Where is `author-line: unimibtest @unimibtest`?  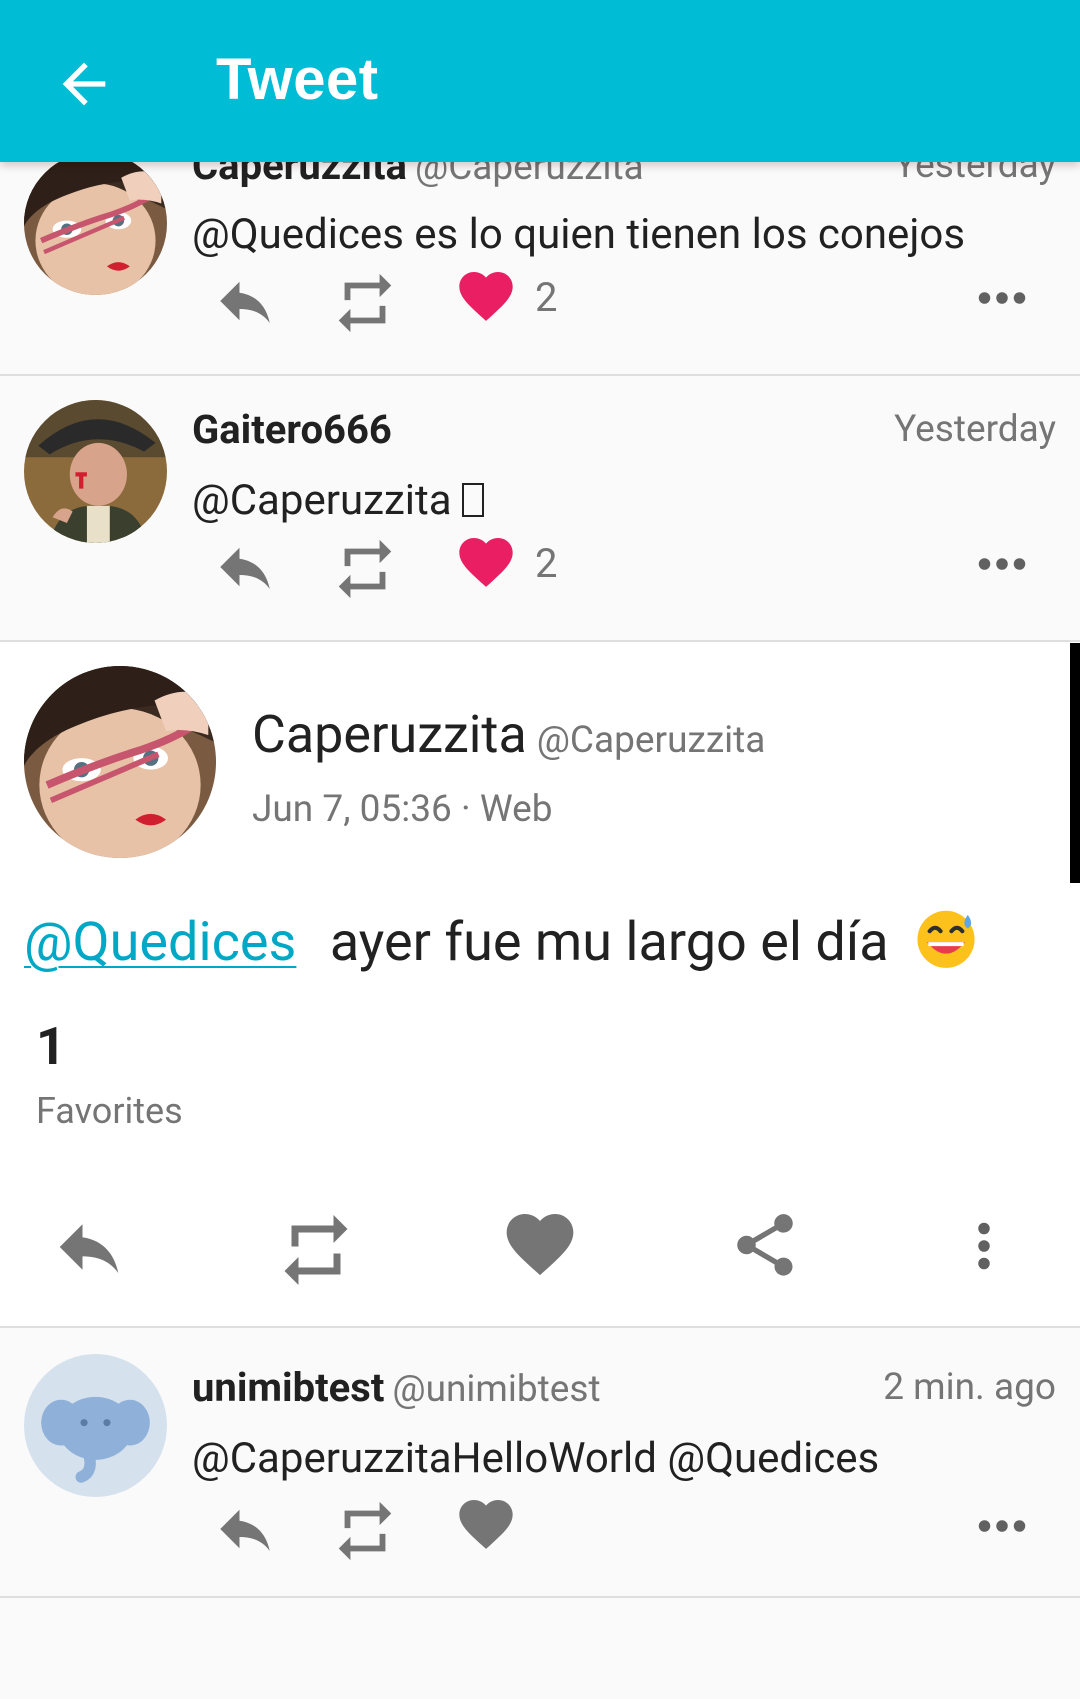
author-line: unimibtest @unimibtest is located at coordinates (396, 1387).